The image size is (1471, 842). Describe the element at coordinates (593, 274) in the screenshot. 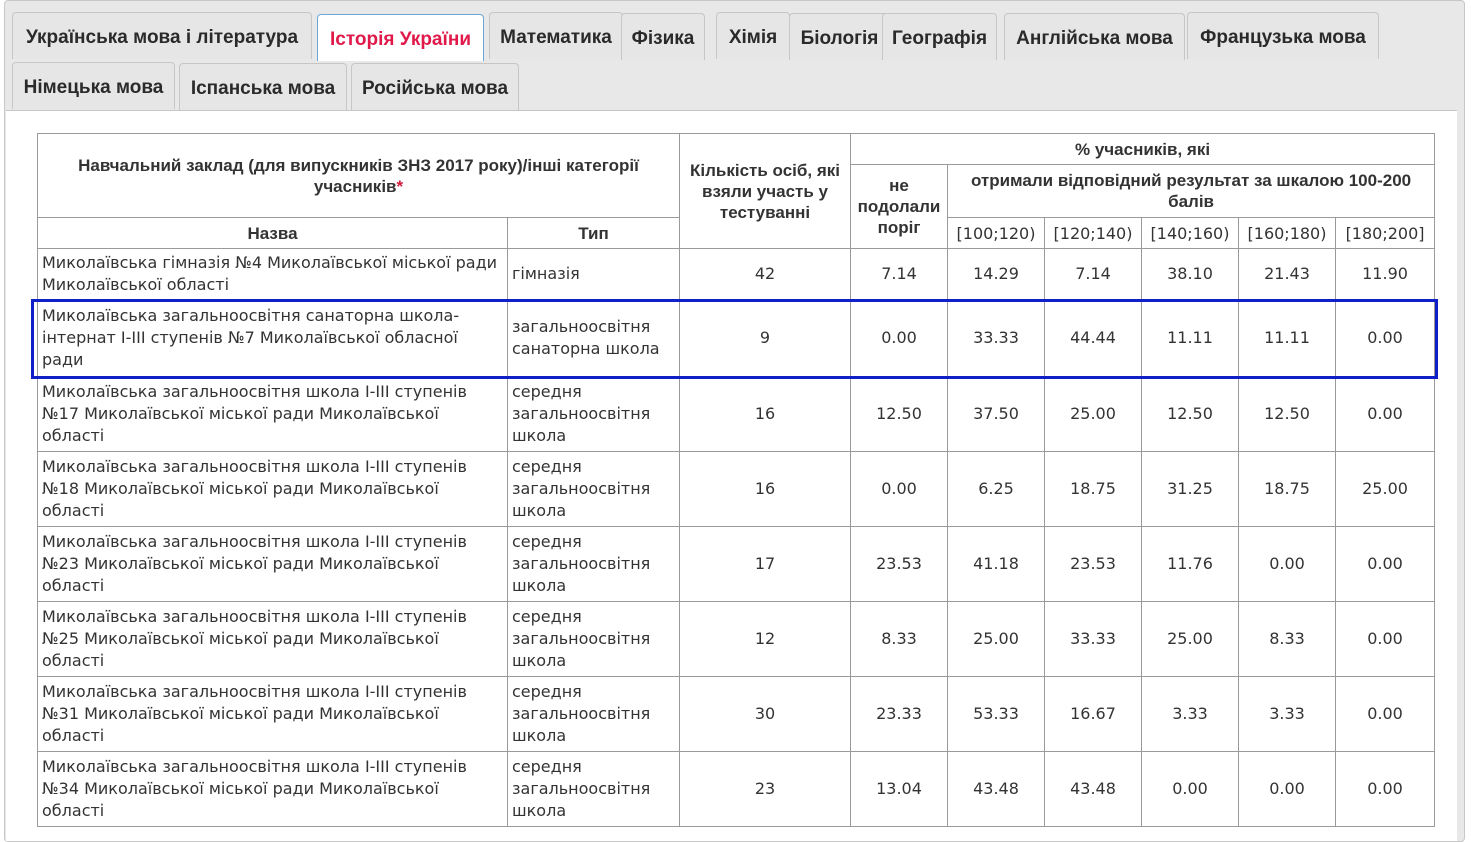

I see `institution-type-cell: гімназія` at that location.